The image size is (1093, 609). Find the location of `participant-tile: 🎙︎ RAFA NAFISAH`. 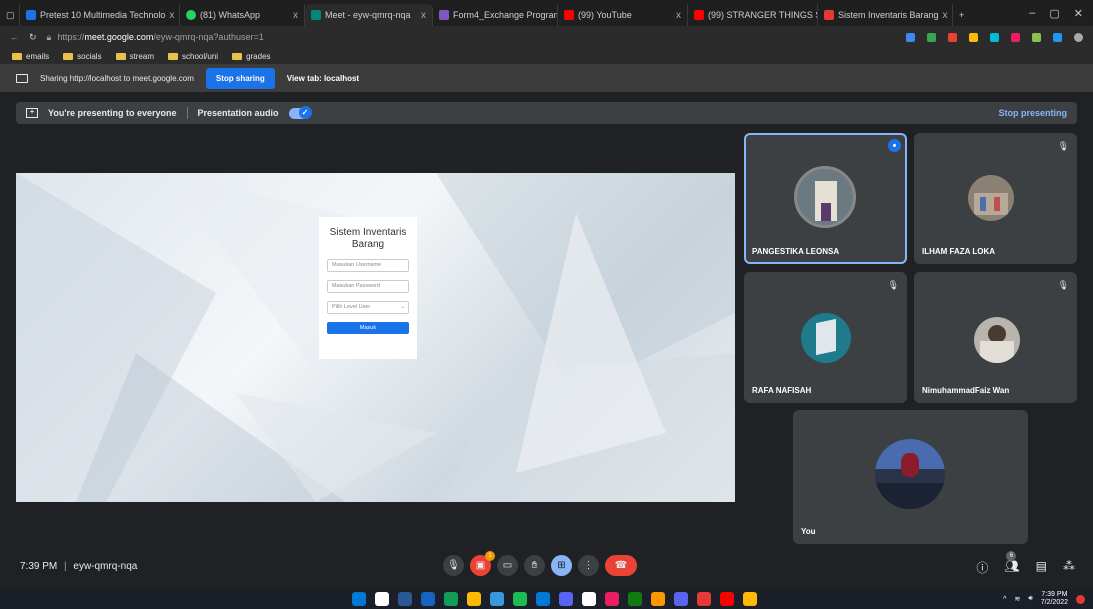

participant-tile: 🎙︎ RAFA NAFISAH is located at coordinates (825, 337).